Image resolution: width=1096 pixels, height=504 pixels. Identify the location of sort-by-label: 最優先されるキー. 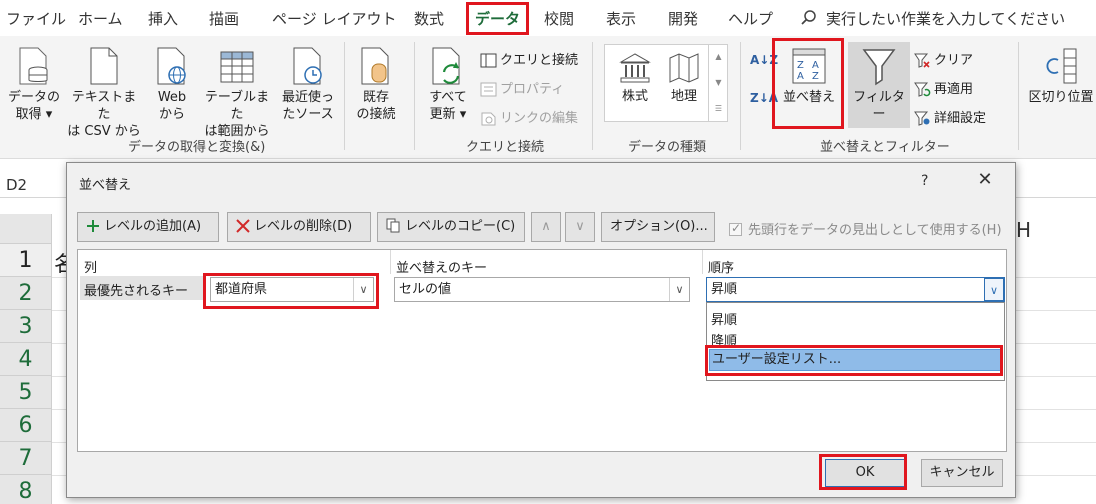
(136, 291).